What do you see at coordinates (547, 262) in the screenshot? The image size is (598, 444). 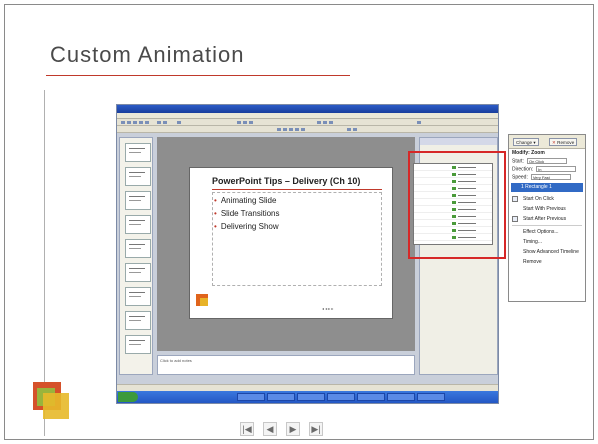 I see `menu-item-remove: Remove` at bounding box center [547, 262].